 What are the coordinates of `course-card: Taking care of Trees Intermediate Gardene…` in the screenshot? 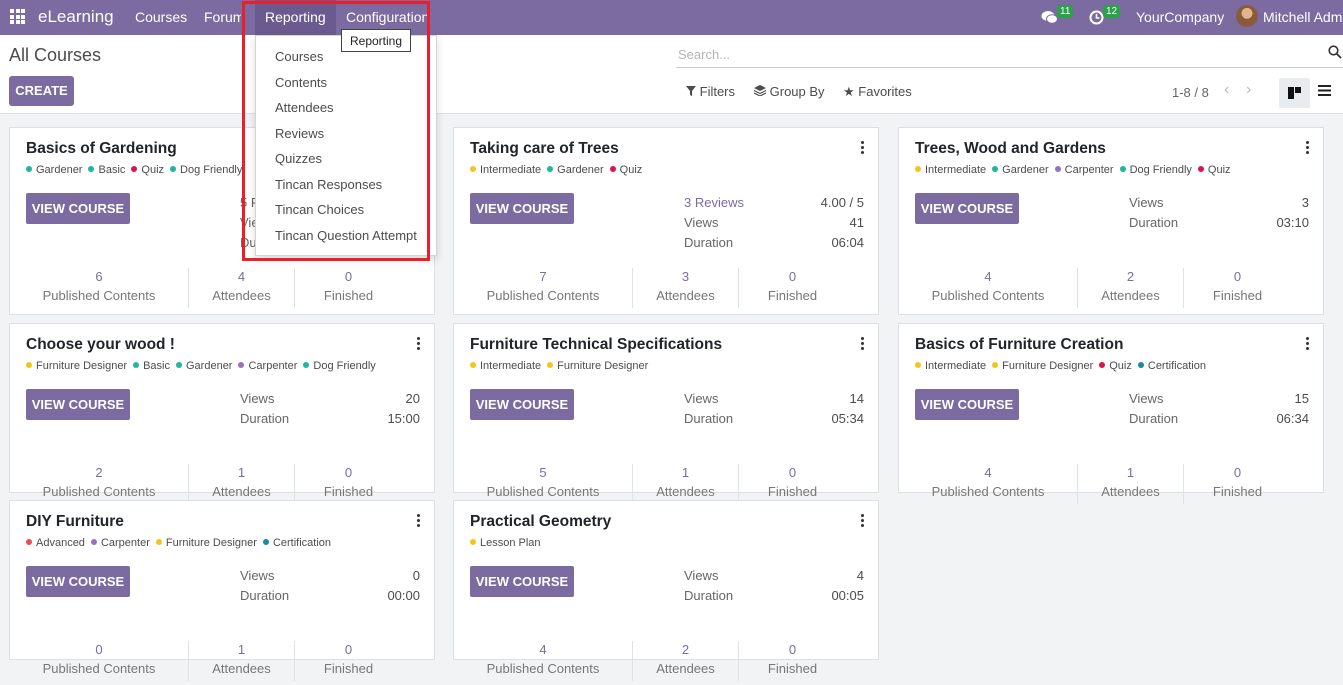 It's located at (666, 221).